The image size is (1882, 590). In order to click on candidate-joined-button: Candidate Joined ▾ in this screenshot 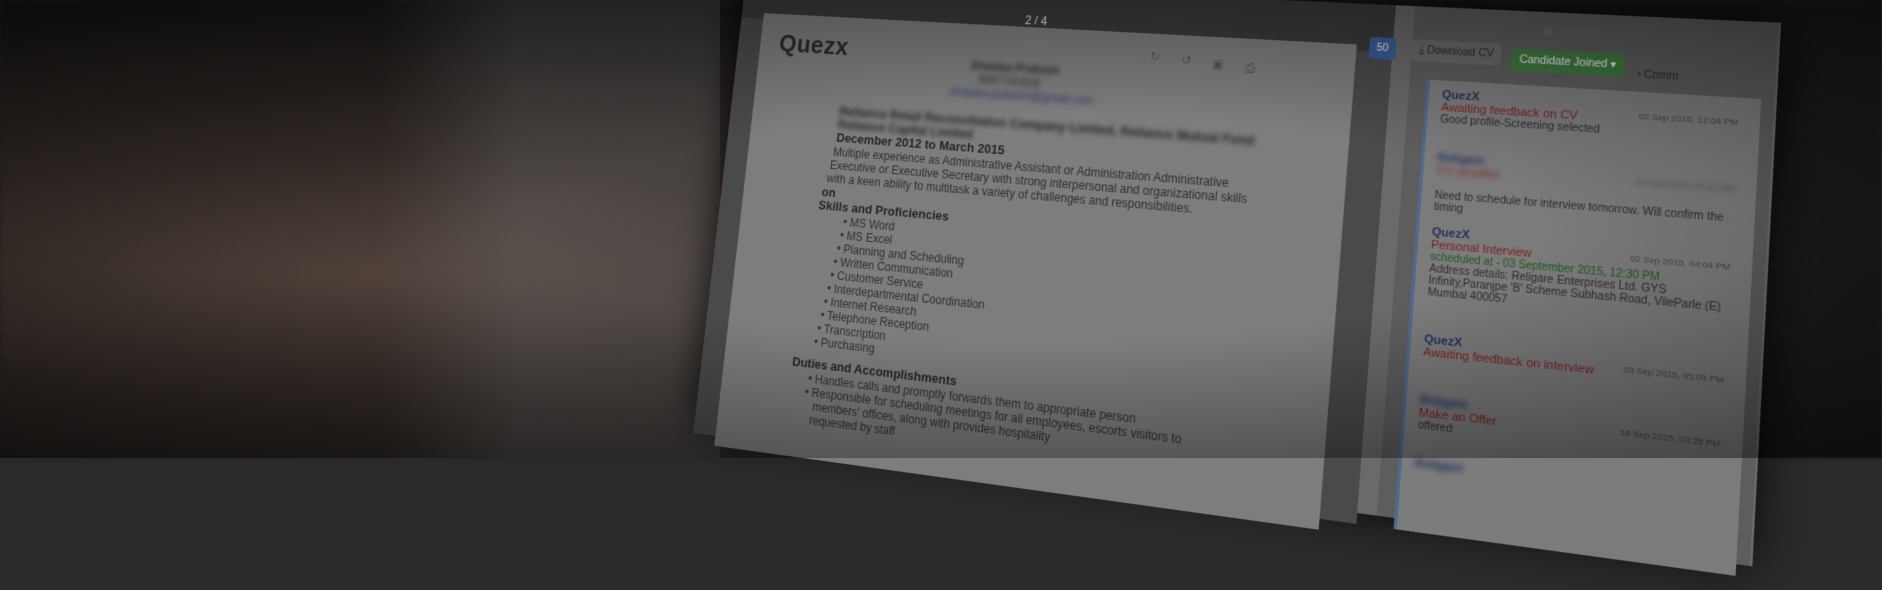, I will do `click(1568, 62)`.